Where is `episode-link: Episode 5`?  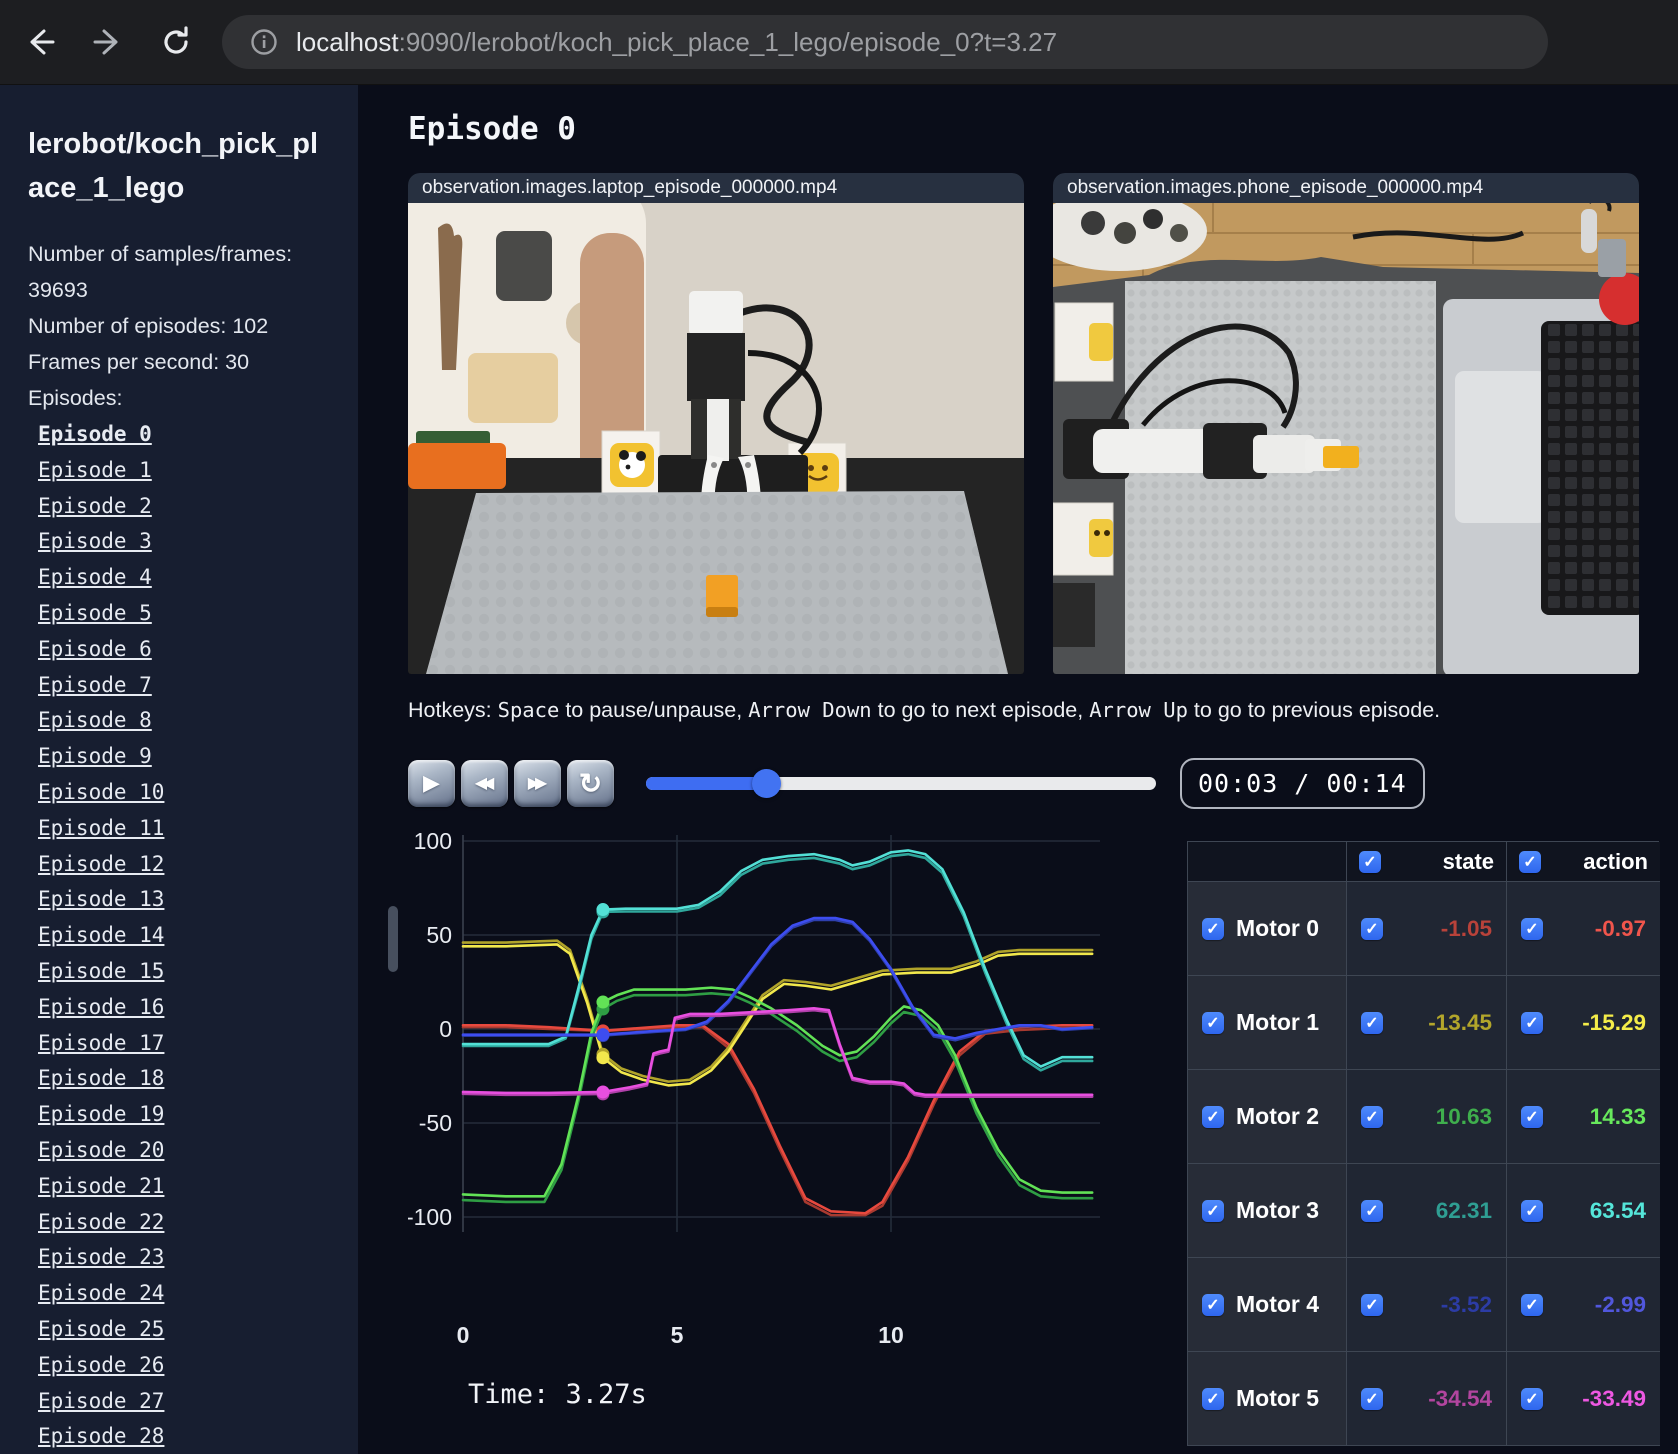 episode-link: Episode 5 is located at coordinates (95, 613).